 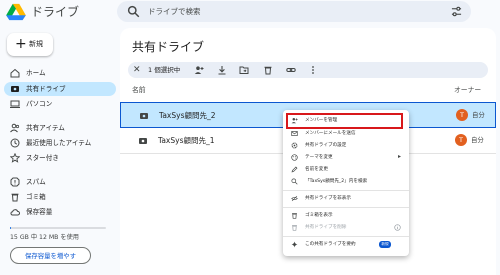 What do you see at coordinates (346, 216) in the screenshot?
I see `menu-item-view-trash: ゴミ箱を表示` at bounding box center [346, 216].